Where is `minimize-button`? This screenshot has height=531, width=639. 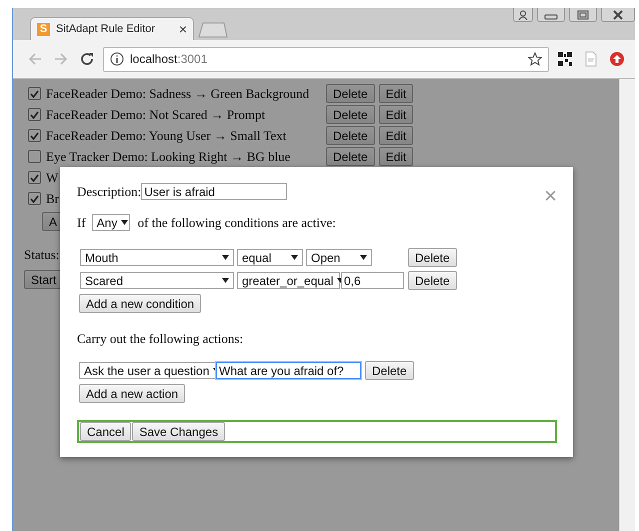
minimize-button is located at coordinates (551, 15).